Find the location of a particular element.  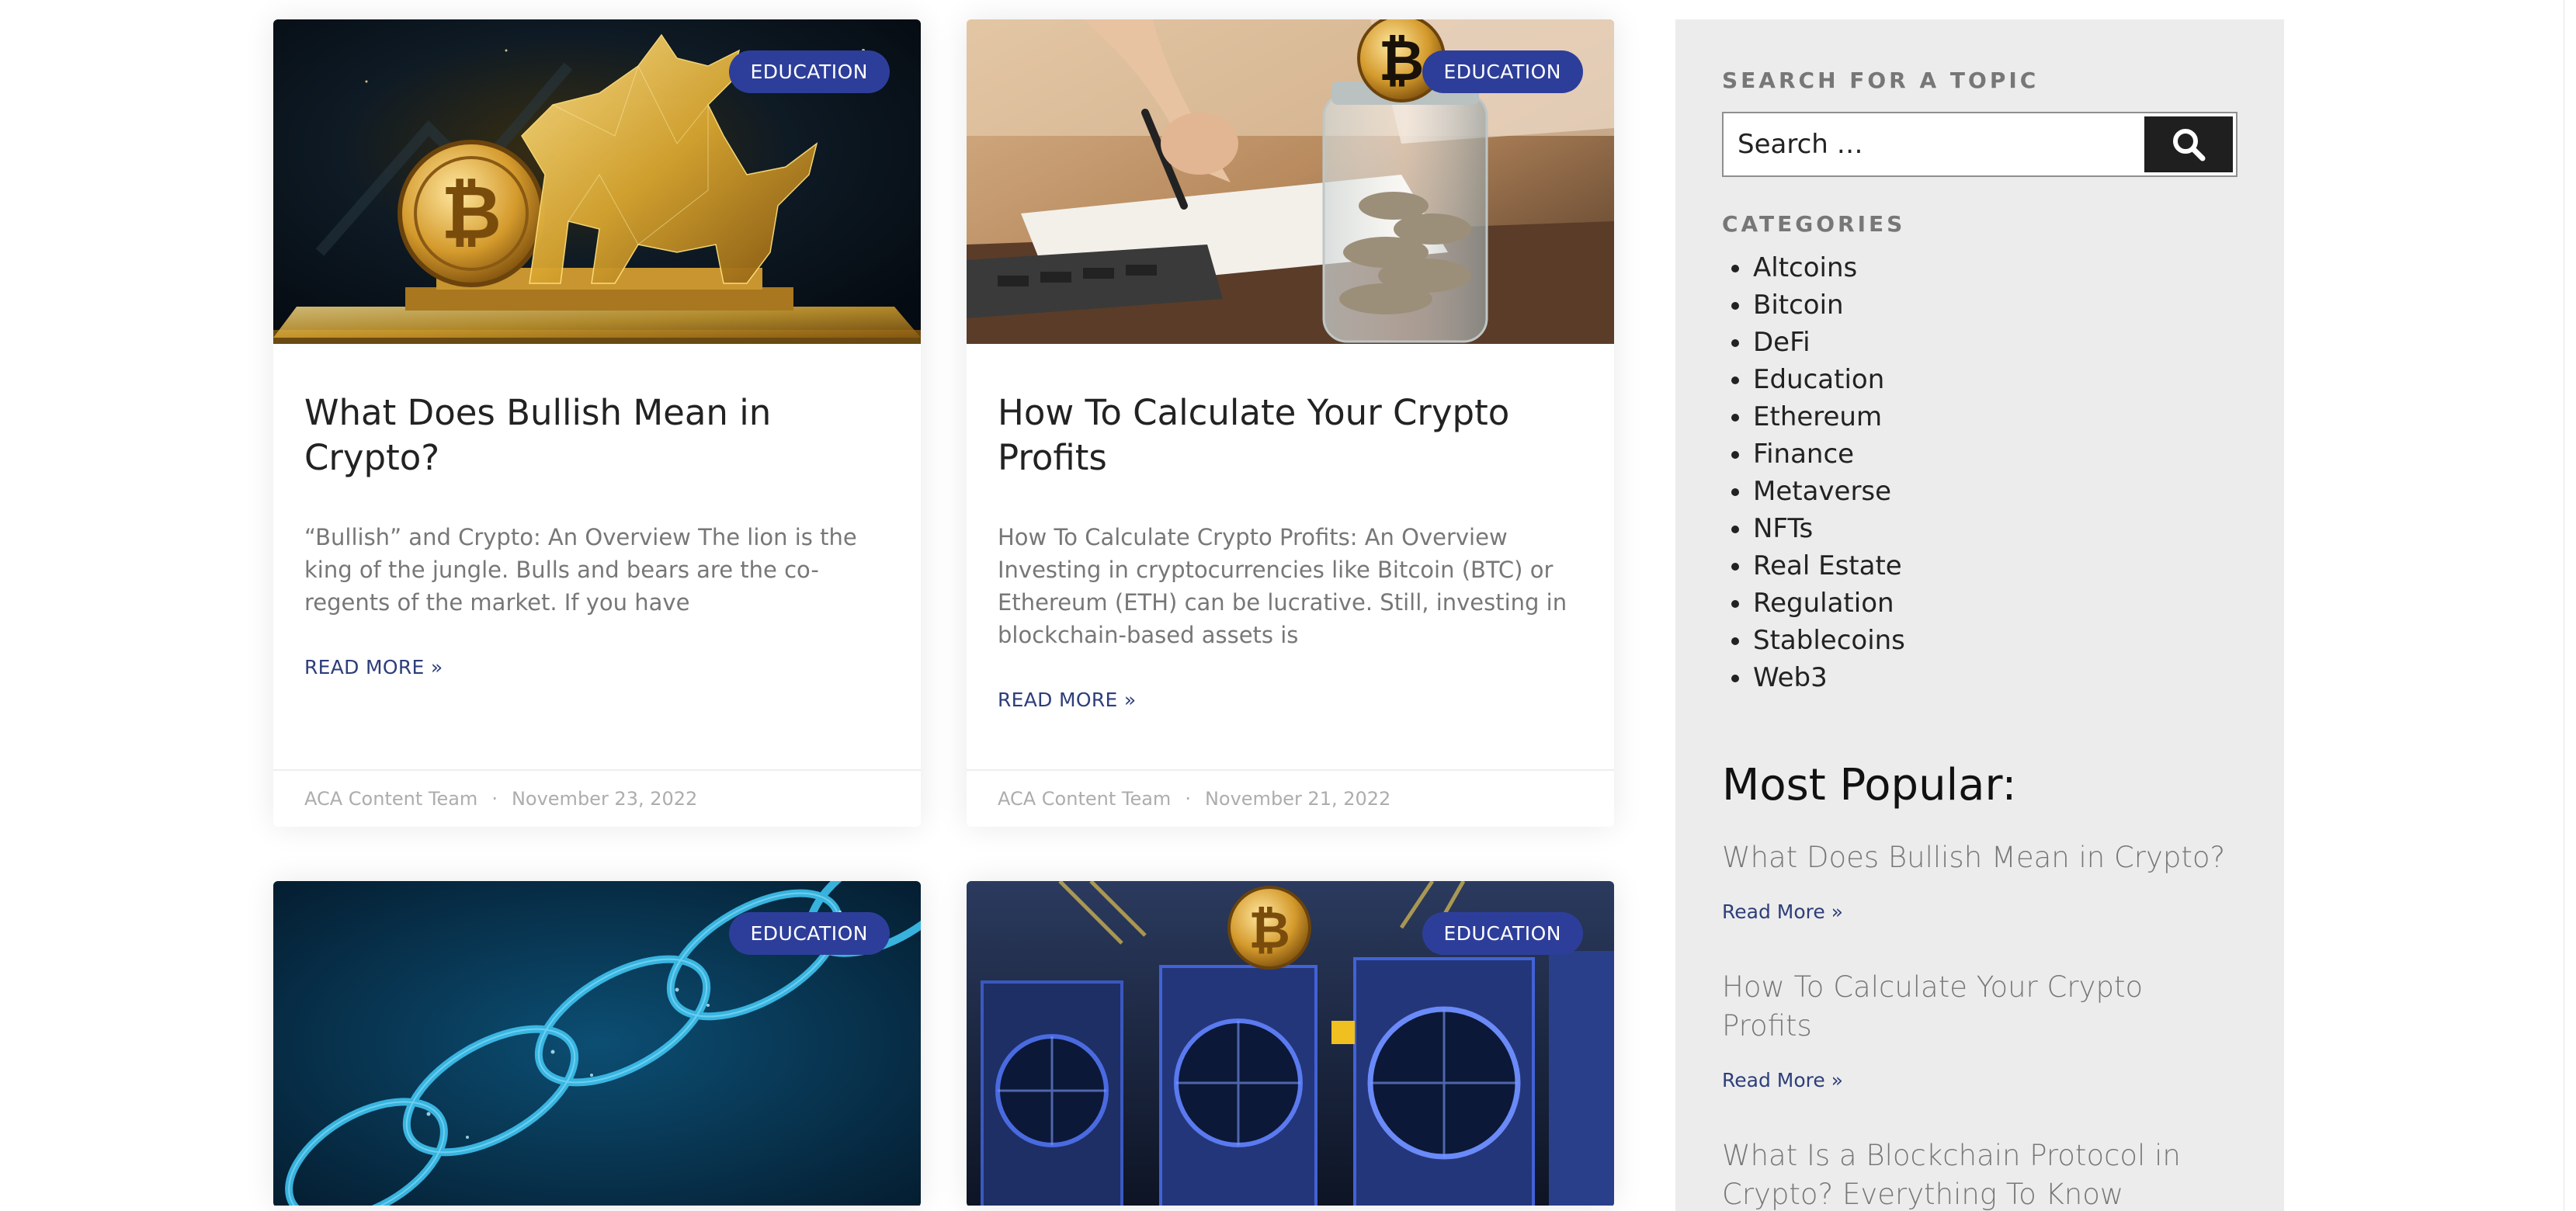

post-card: ₿ EDUCATION is located at coordinates (1290, 1044).